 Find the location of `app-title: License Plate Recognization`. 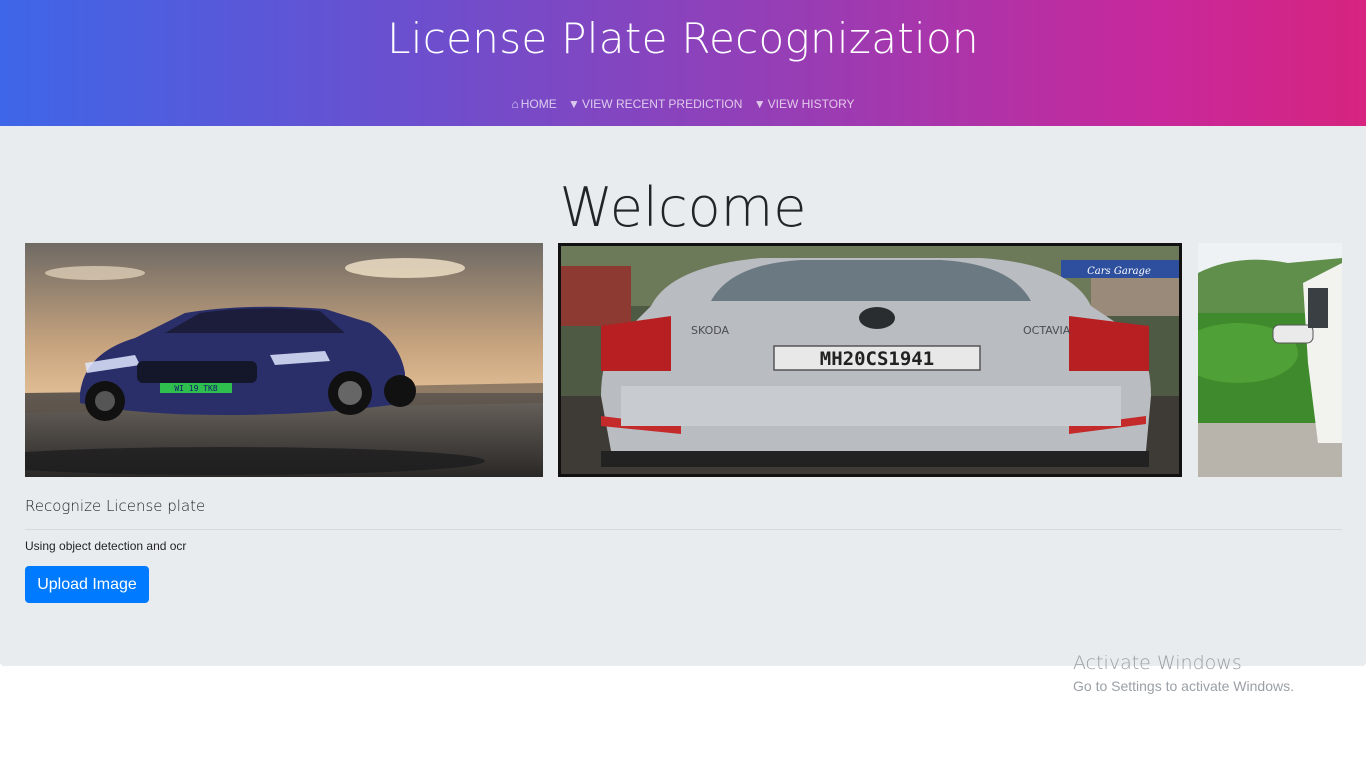

app-title: License Plate Recognization is located at coordinates (683, 38).